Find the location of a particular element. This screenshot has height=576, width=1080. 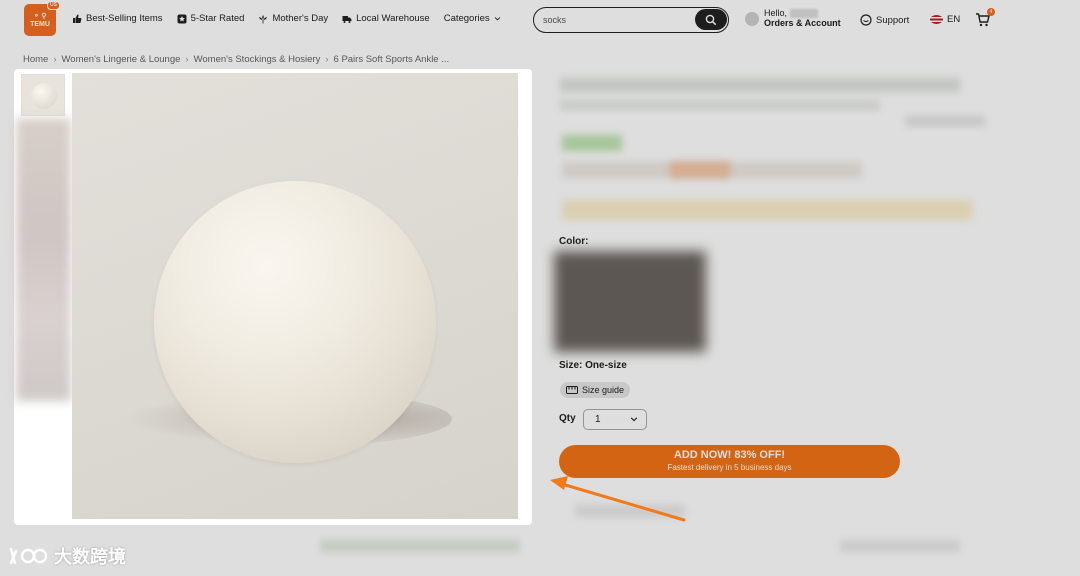

orders-account-label: Orders & Account is located at coordinates (802, 23).